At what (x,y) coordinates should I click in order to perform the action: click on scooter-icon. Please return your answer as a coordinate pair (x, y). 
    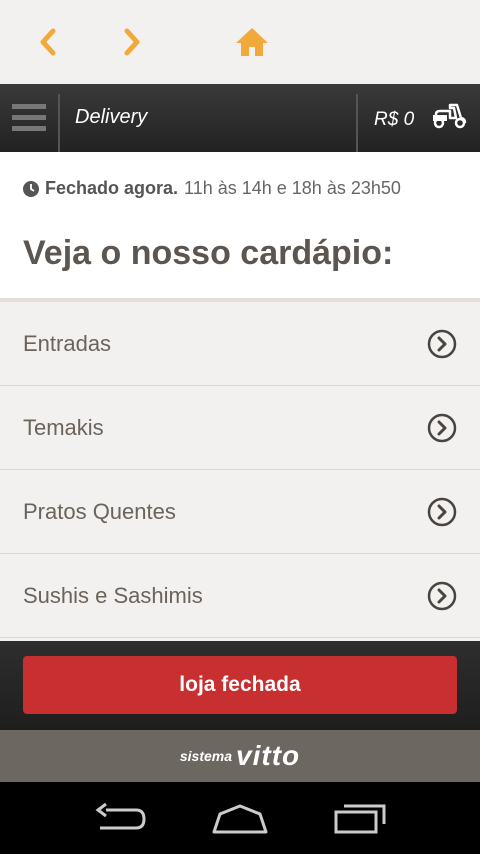
    Looking at the image, I should click on (450, 116).